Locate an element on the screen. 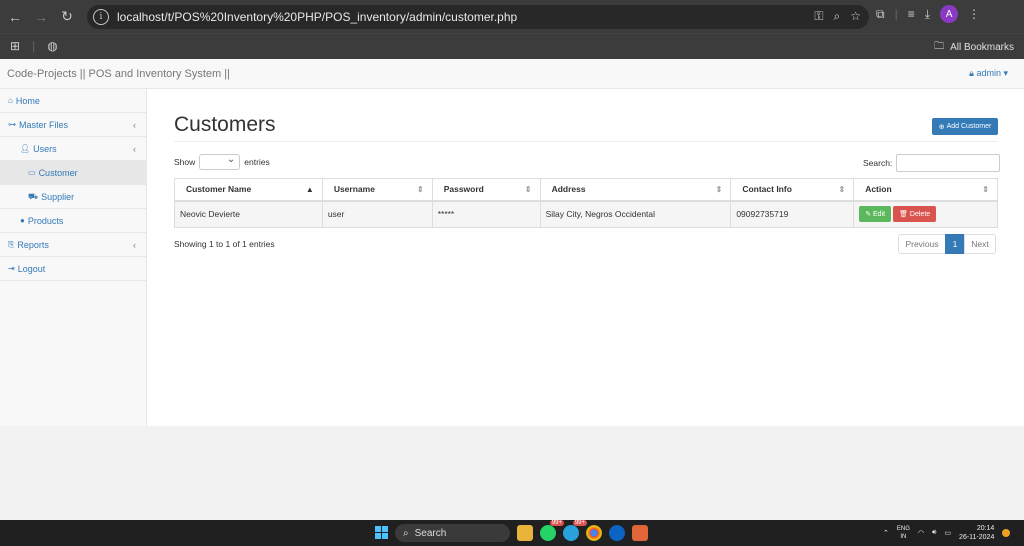 This screenshot has width=1024, height=546. clock: 20:14 26-11-2024 is located at coordinates (976, 533).